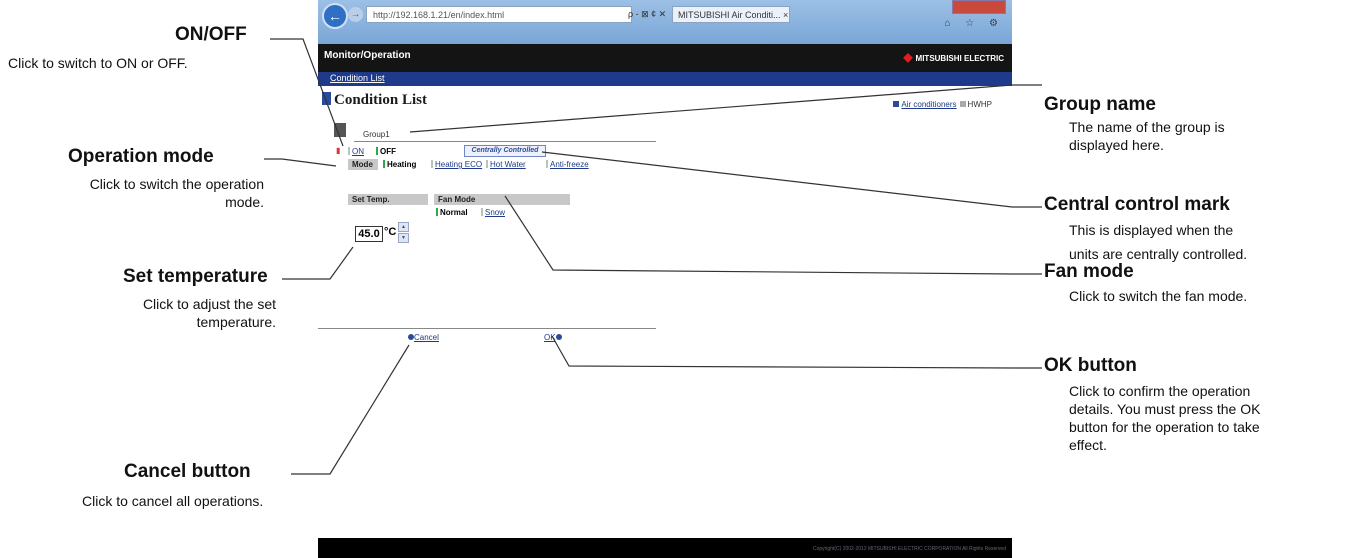 Image resolution: width=1355 pixels, height=558 pixels. What do you see at coordinates (390, 232) in the screenshot?
I see `set-temp-unit: °C` at bounding box center [390, 232].